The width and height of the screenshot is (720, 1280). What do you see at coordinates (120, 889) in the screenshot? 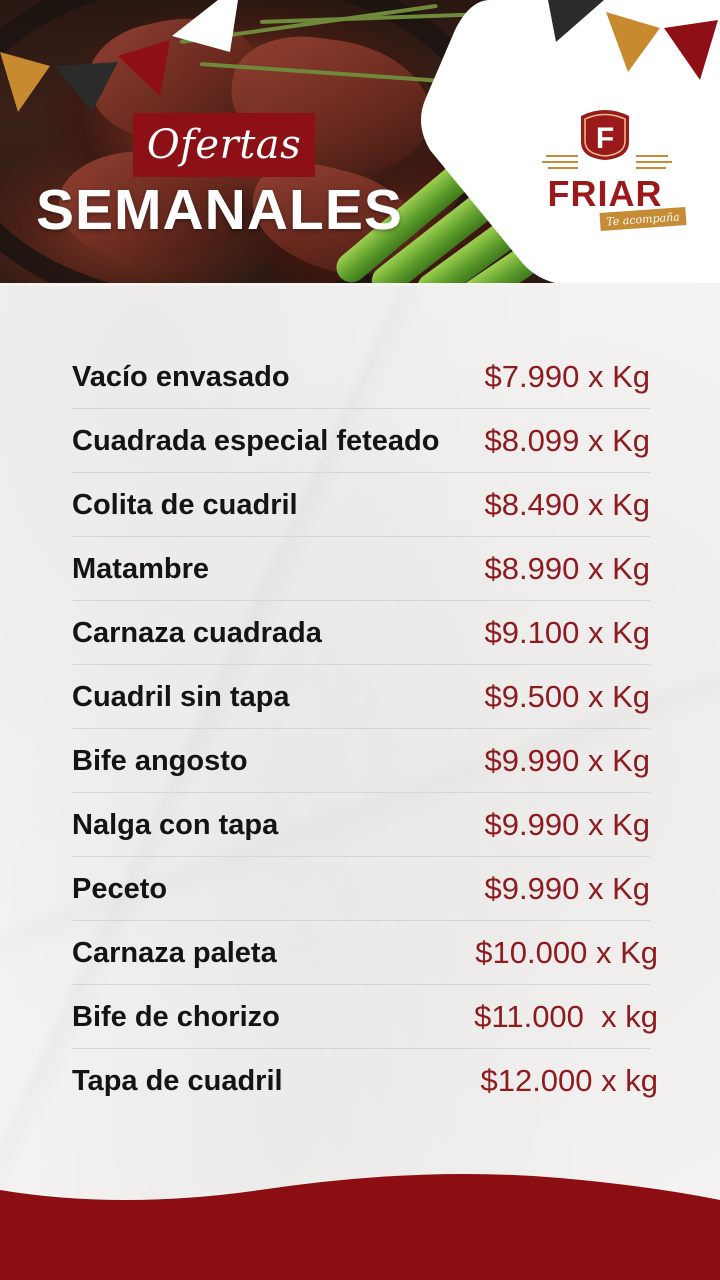
I see `item-name: Peceto` at bounding box center [120, 889].